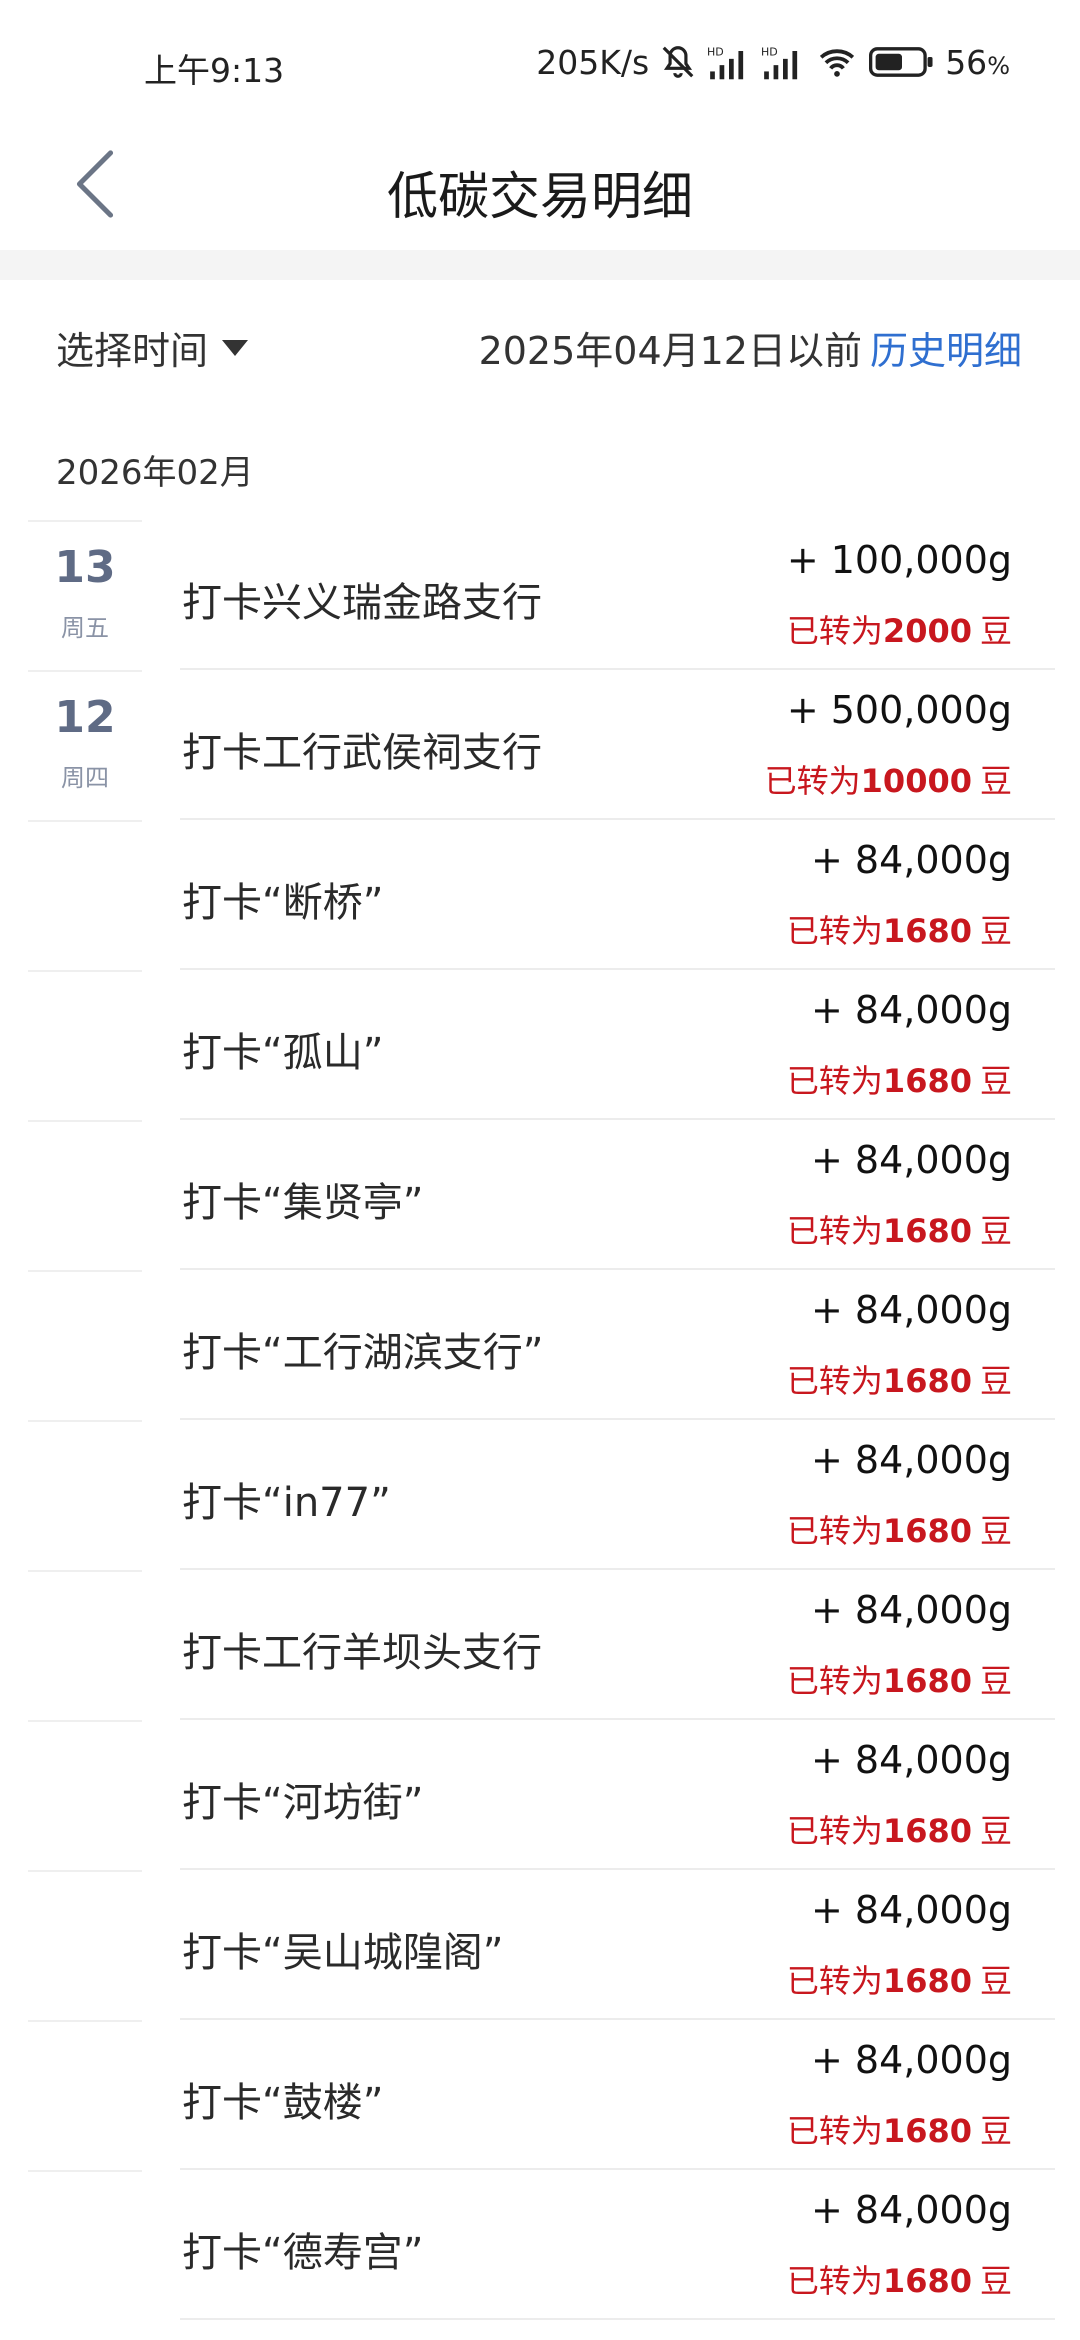 The width and height of the screenshot is (1080, 2340). I want to click on transaction-title: 打卡“集贤亭”, so click(303, 1203).